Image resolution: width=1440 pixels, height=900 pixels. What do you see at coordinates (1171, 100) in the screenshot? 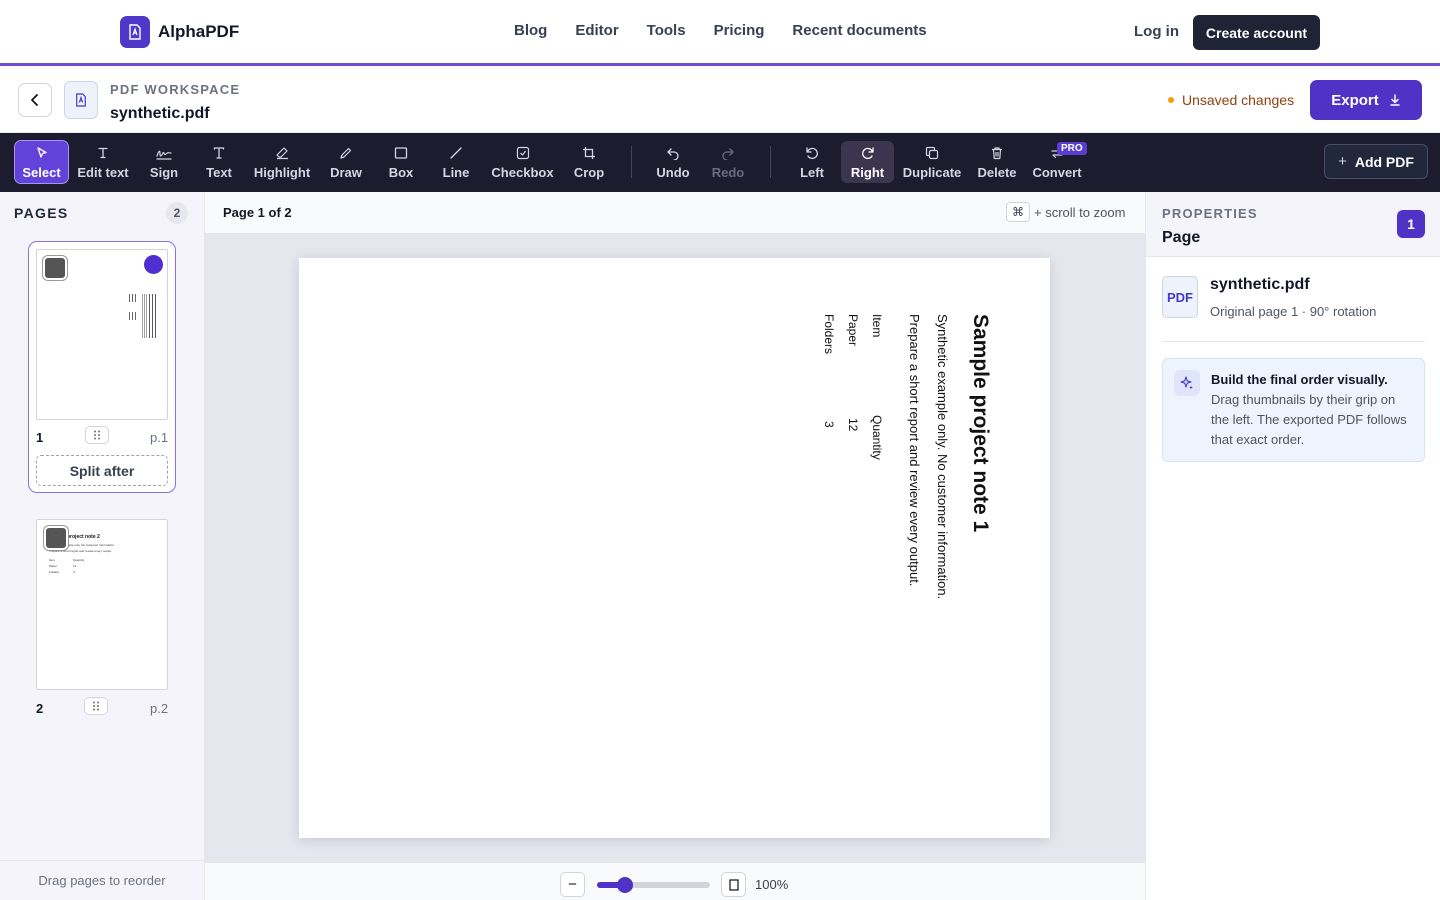
I see `status-dot-icon` at bounding box center [1171, 100].